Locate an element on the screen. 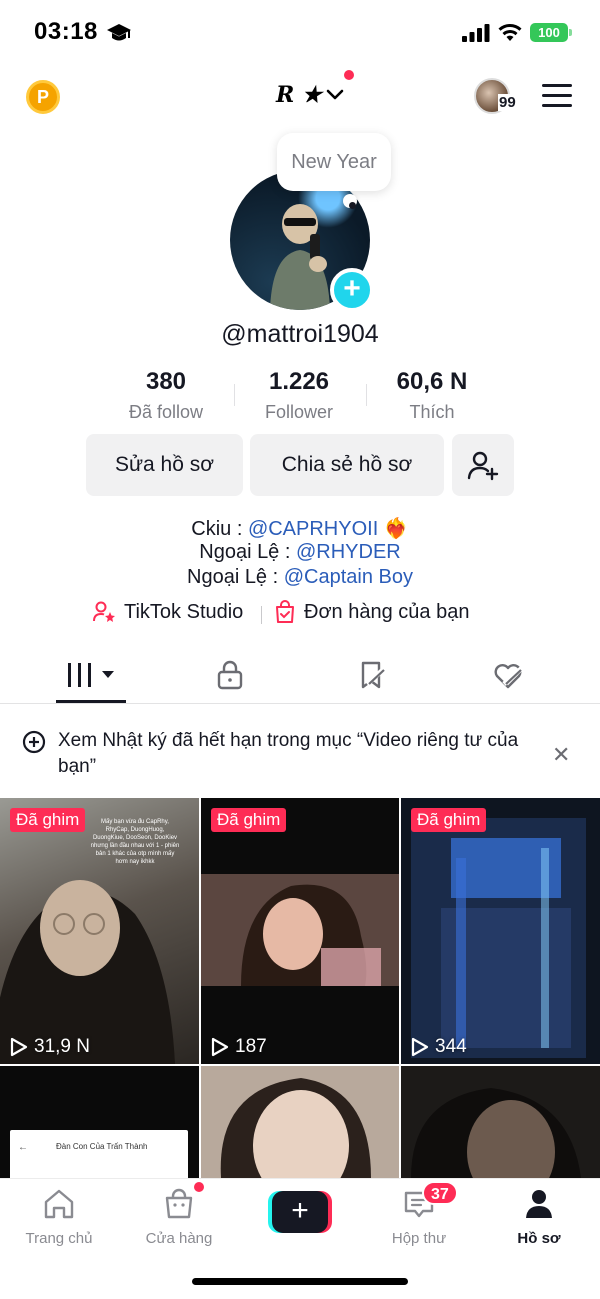  bio-emoji: ❤️‍🔥 is located at coordinates (393, 529).